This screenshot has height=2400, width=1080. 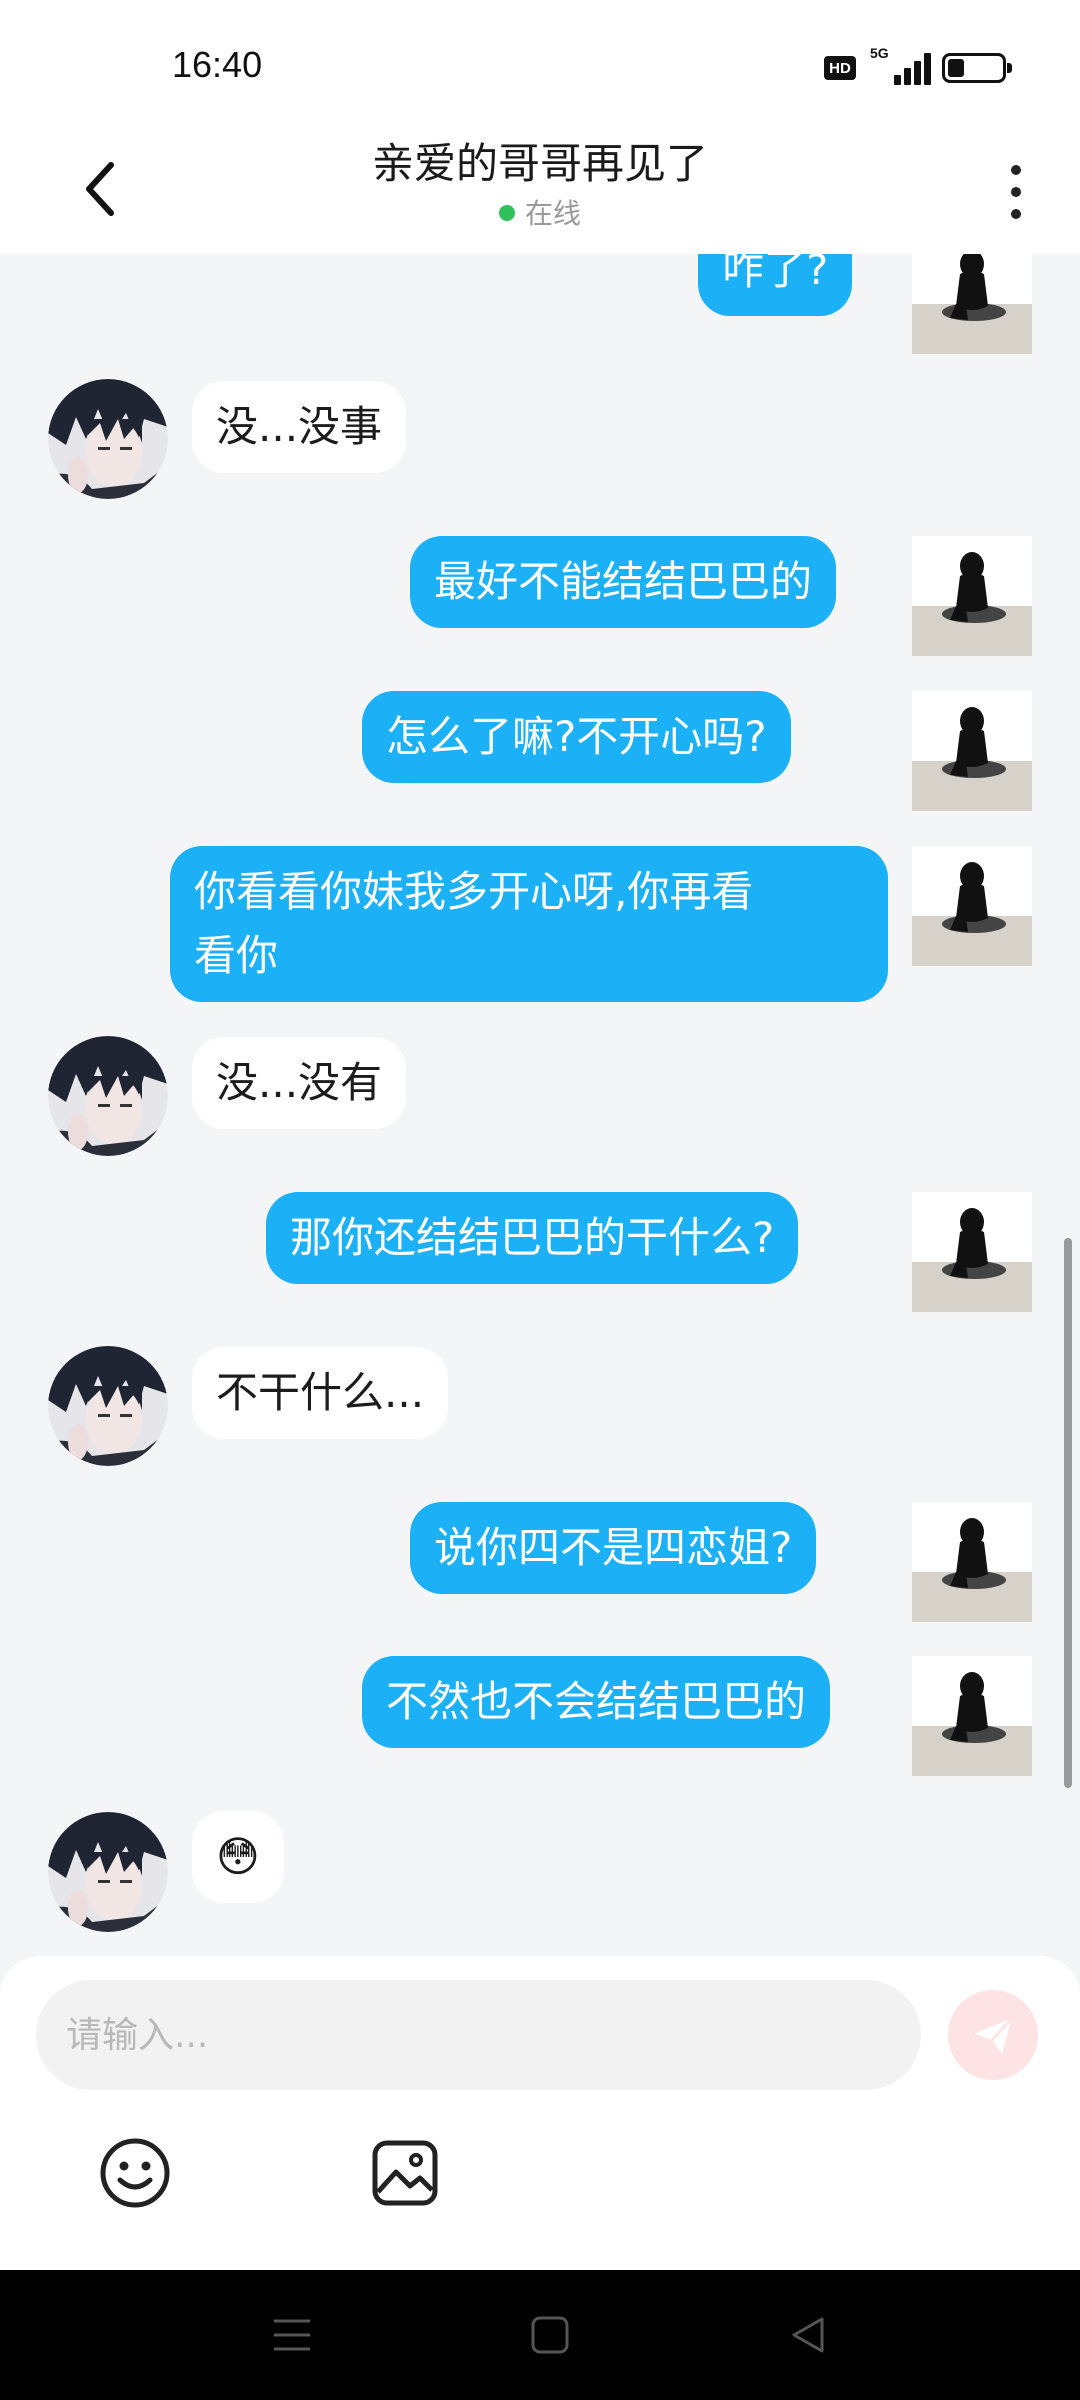 I want to click on system-navigation-bar, so click(x=540, y=2335).